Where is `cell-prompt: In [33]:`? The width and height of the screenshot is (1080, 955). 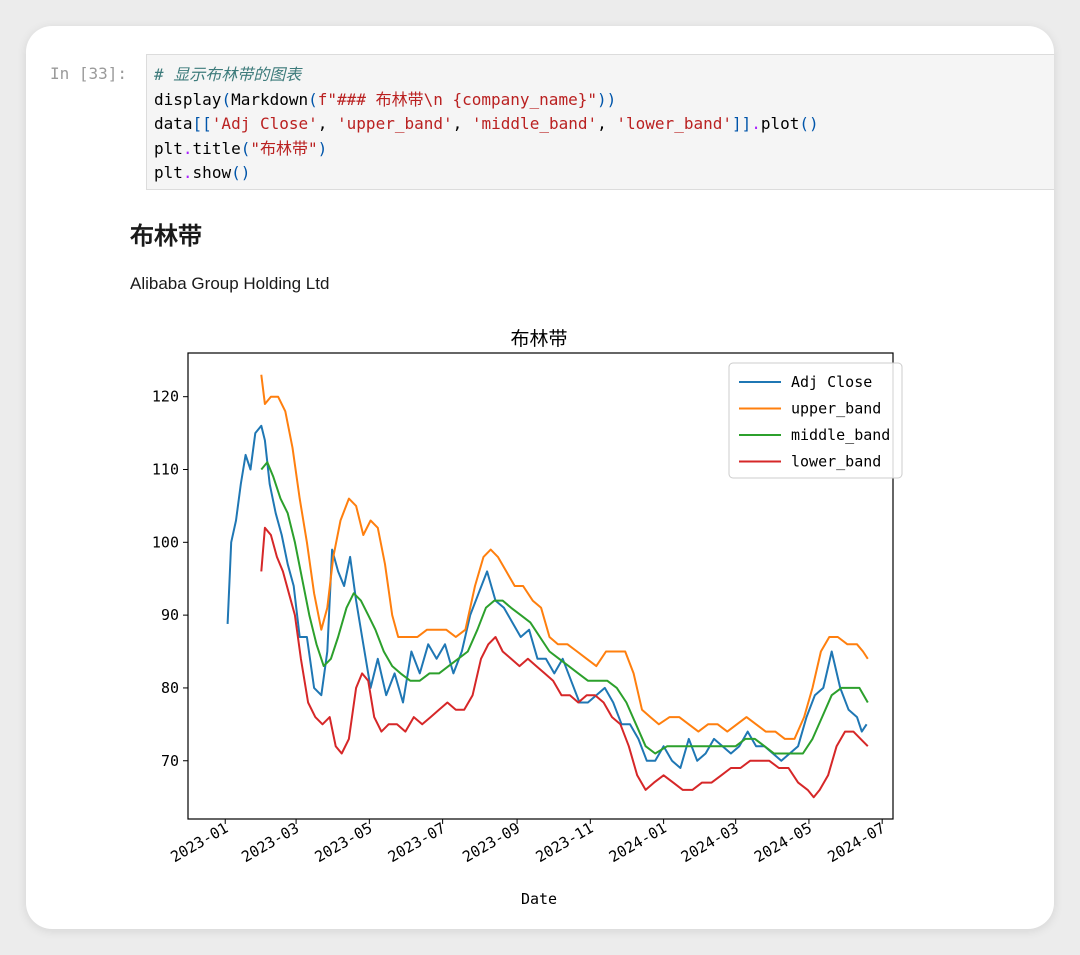 cell-prompt: In [33]: is located at coordinates (88, 73).